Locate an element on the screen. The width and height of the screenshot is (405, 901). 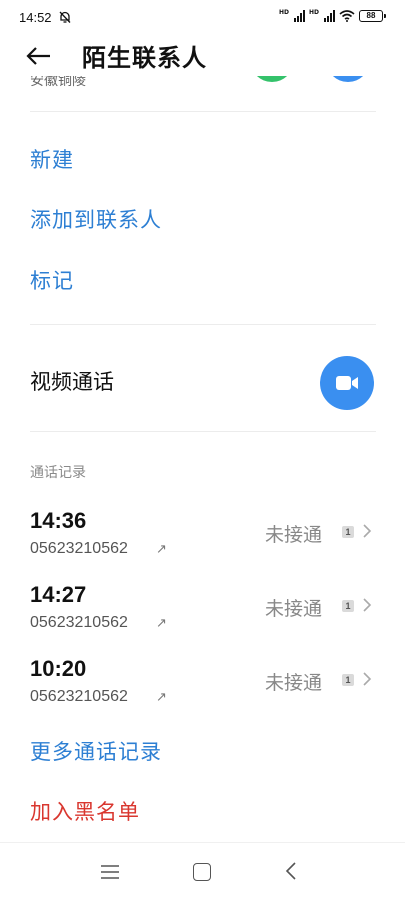
add-to-contacts-link: 添加到联系人 is located at coordinates (96, 219).